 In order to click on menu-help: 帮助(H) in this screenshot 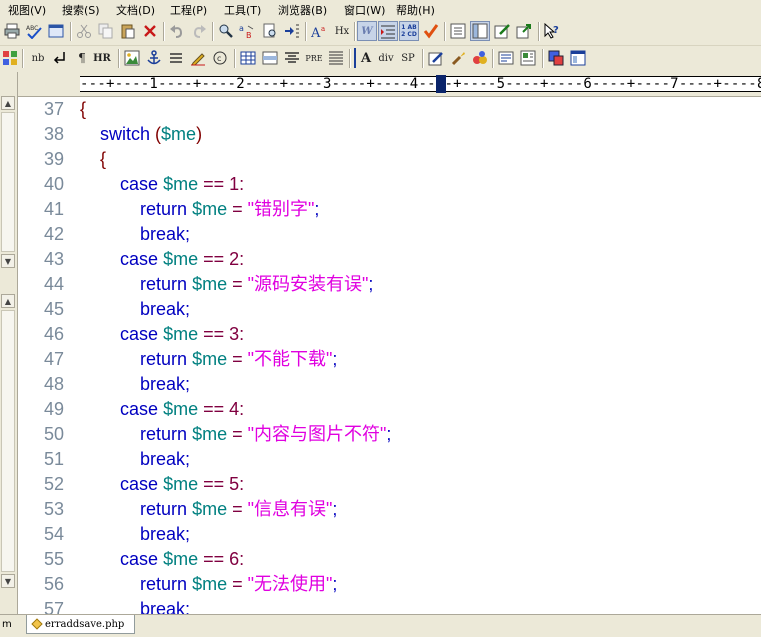, I will do `click(415, 10)`.